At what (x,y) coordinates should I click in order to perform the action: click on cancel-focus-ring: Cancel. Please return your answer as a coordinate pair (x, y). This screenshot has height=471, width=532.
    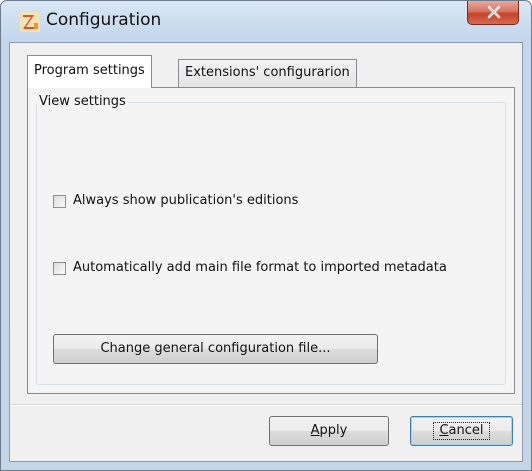
    Looking at the image, I should click on (461, 431).